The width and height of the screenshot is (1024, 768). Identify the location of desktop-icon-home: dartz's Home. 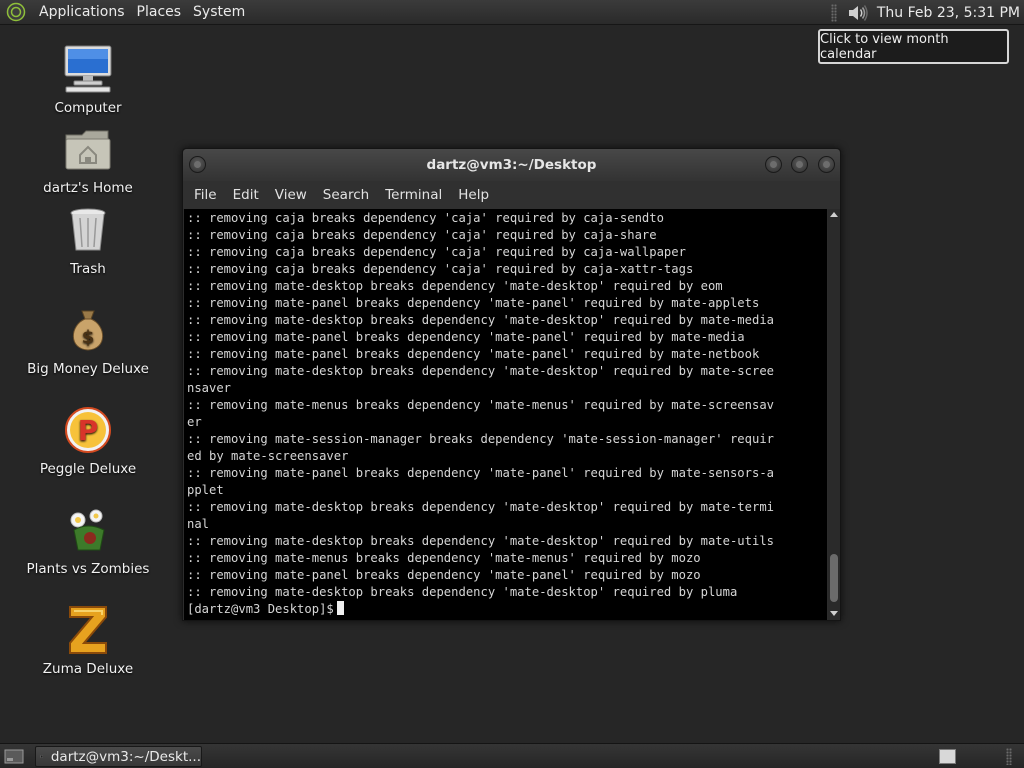
(88, 160).